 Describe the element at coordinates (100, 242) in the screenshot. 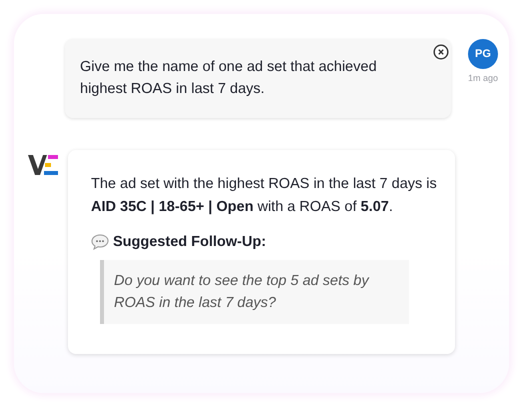

I see `speech-bubble-icon` at that location.